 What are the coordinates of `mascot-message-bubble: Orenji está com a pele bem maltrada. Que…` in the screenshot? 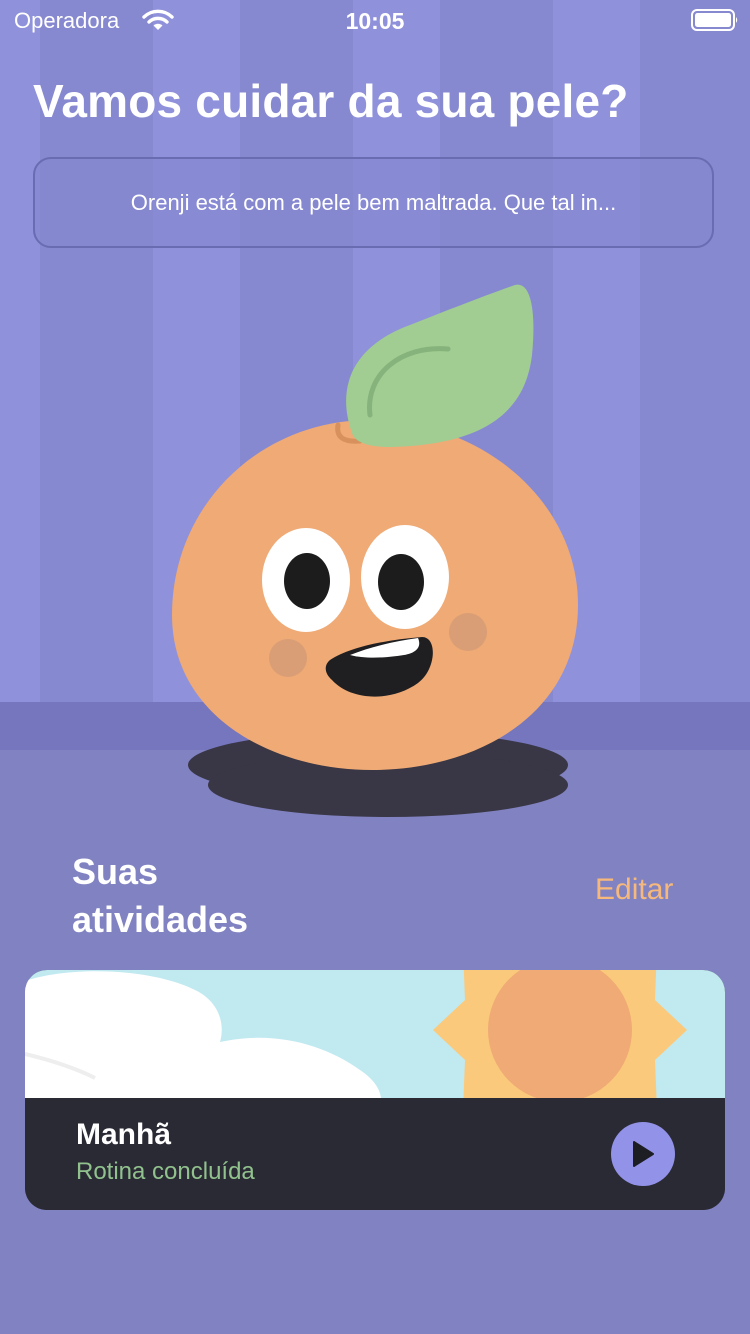 It's located at (373, 202).